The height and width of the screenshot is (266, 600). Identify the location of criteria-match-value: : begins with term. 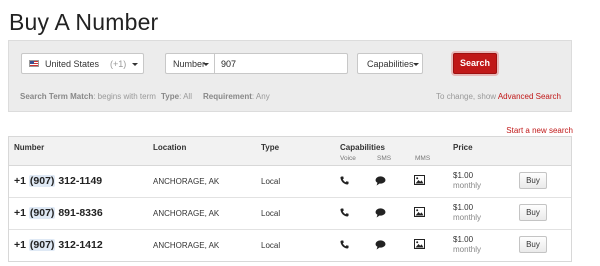
(124, 96).